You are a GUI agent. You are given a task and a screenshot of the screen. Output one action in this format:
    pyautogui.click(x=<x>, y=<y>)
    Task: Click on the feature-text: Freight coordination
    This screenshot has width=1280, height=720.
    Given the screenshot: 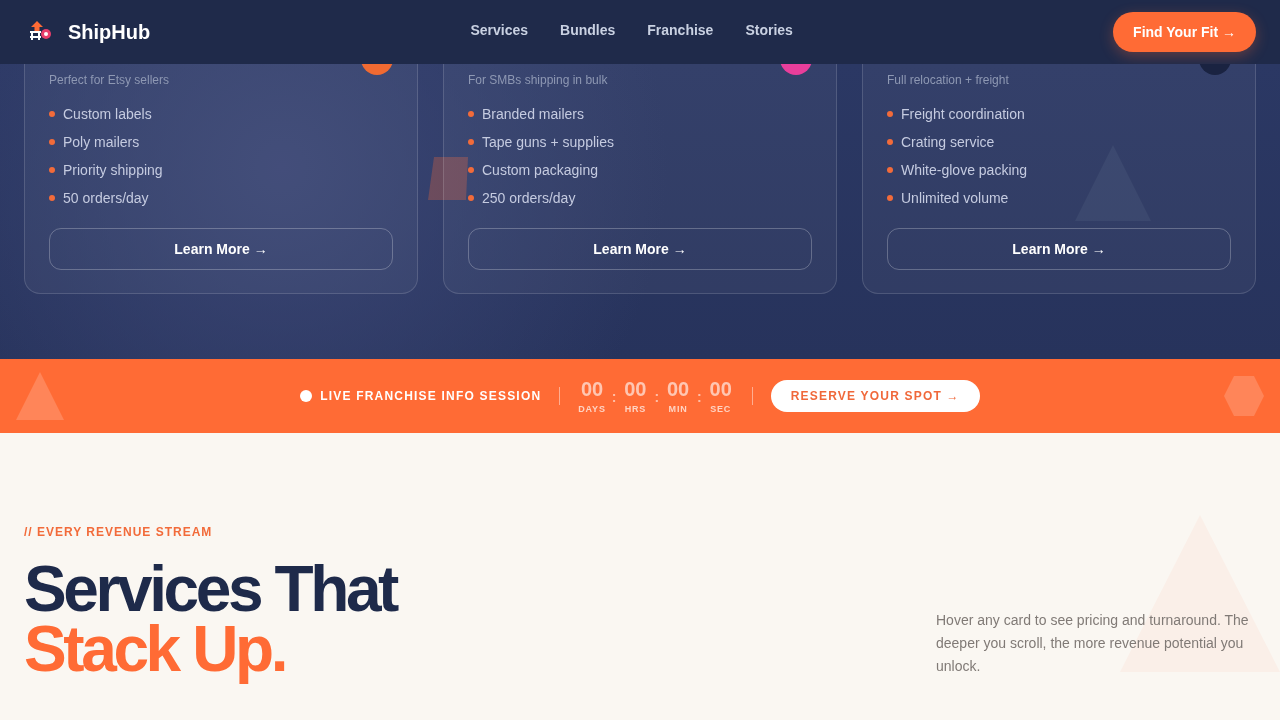 What is the action you would take?
    pyautogui.click(x=963, y=114)
    